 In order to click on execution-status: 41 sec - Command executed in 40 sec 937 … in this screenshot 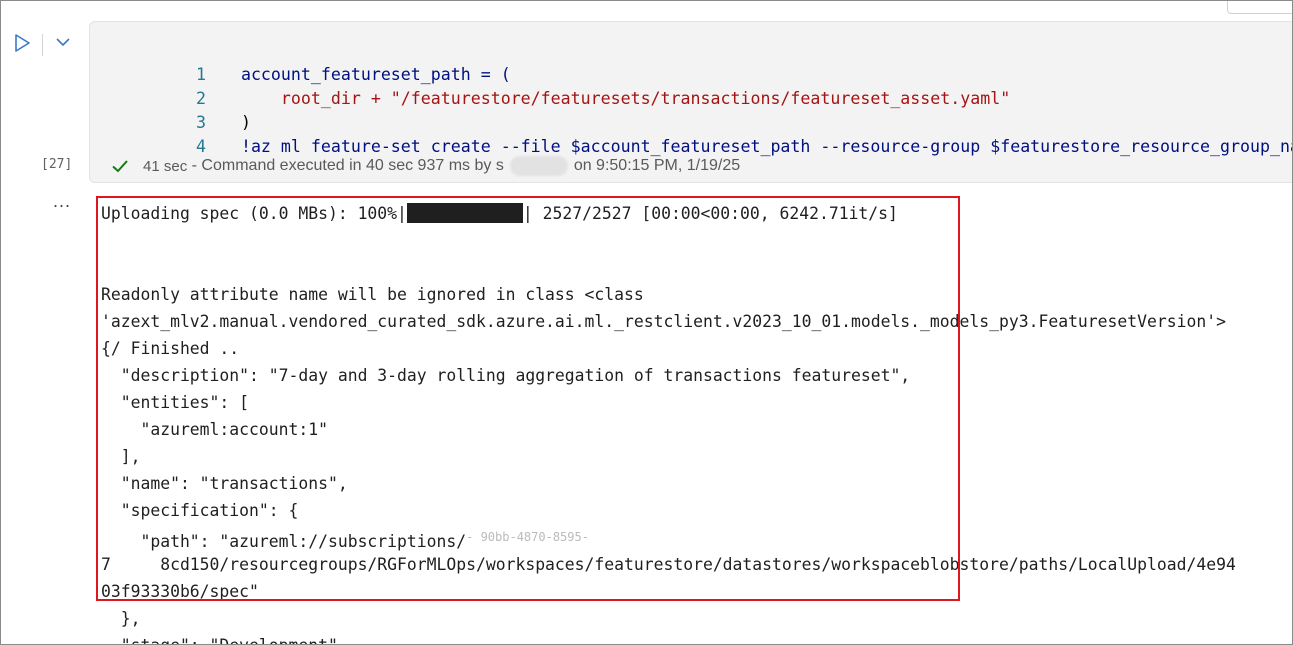, I will do `click(425, 166)`.